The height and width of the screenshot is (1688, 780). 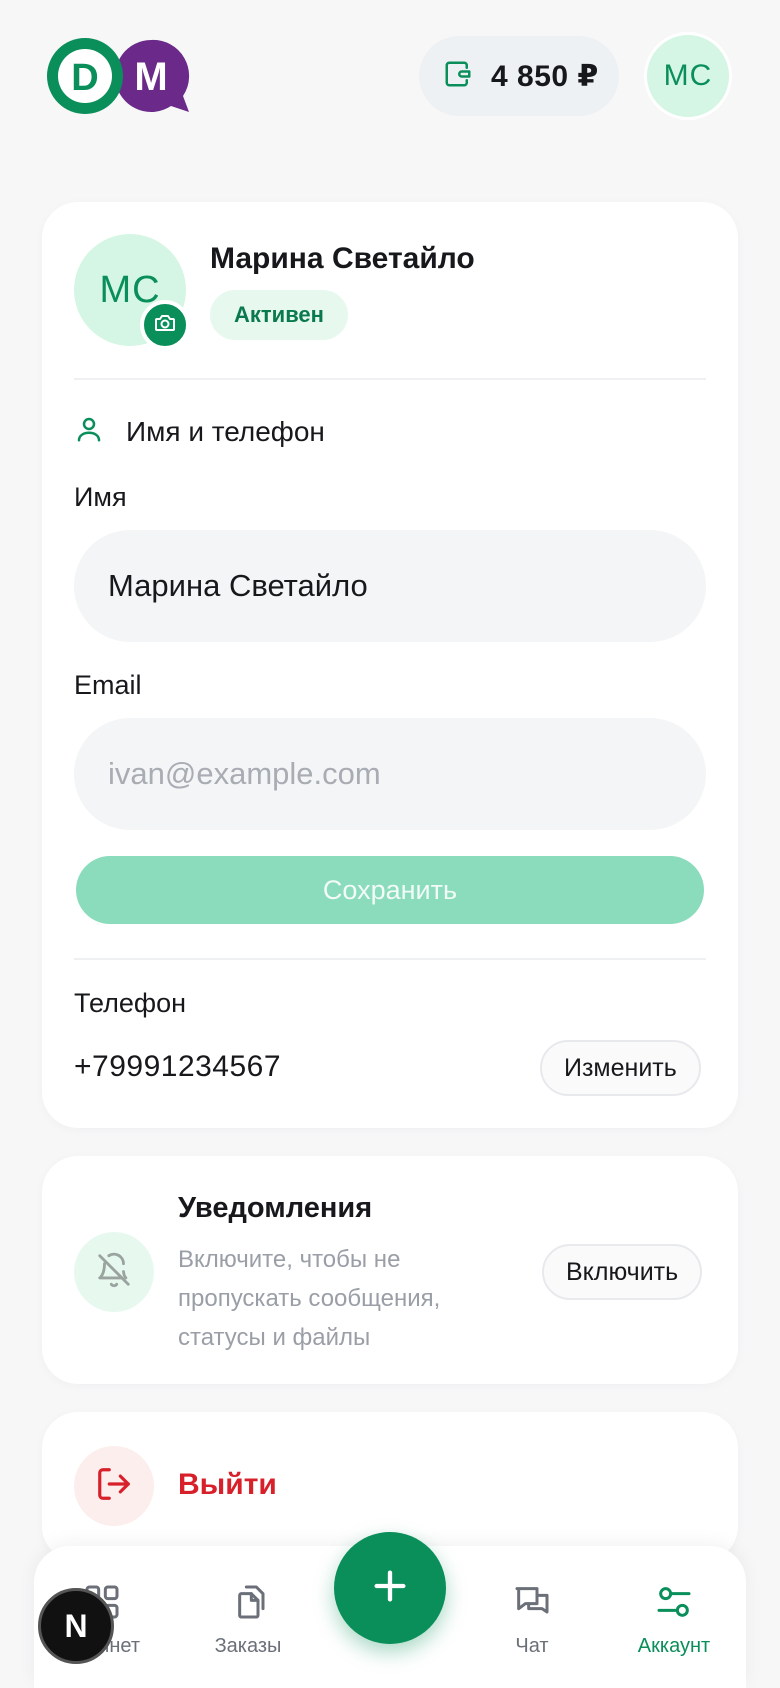 I want to click on phone-value: +79991234567, so click(x=178, y=1066).